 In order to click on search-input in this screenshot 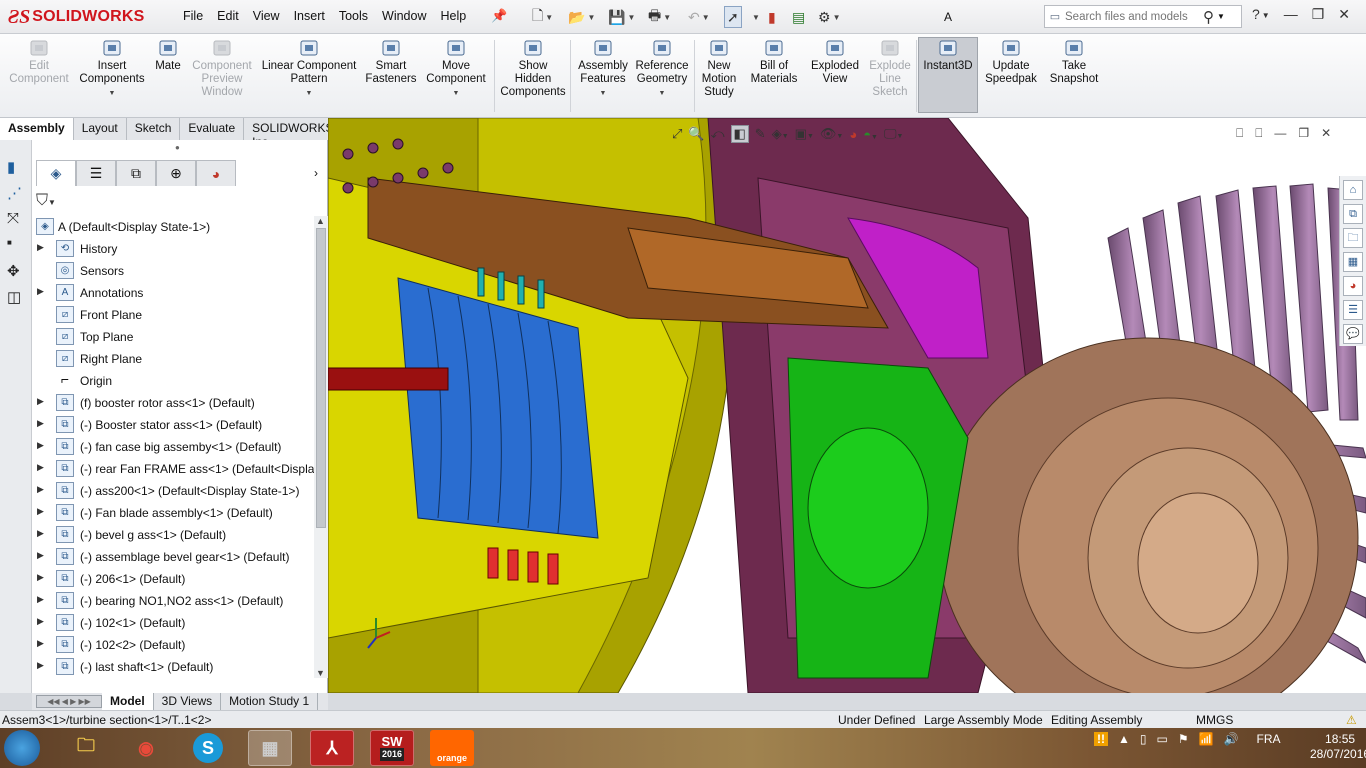, I will do `click(1132, 16)`.